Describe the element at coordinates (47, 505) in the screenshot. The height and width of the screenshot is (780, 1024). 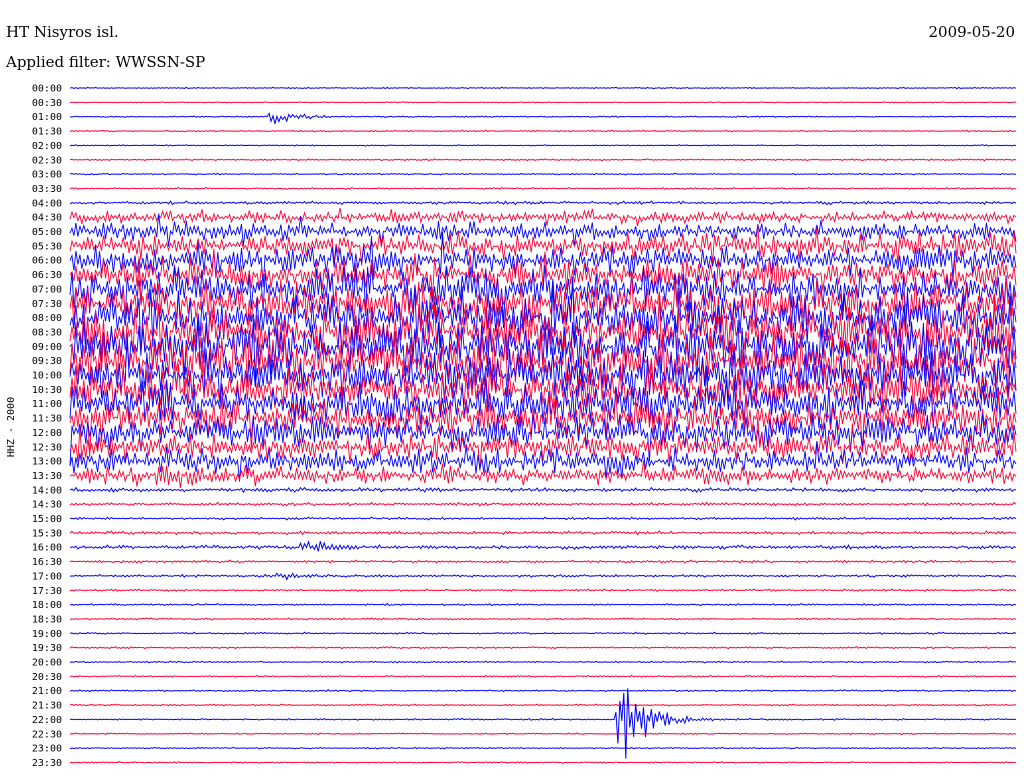
I see `time-tick-label: 14:30` at that location.